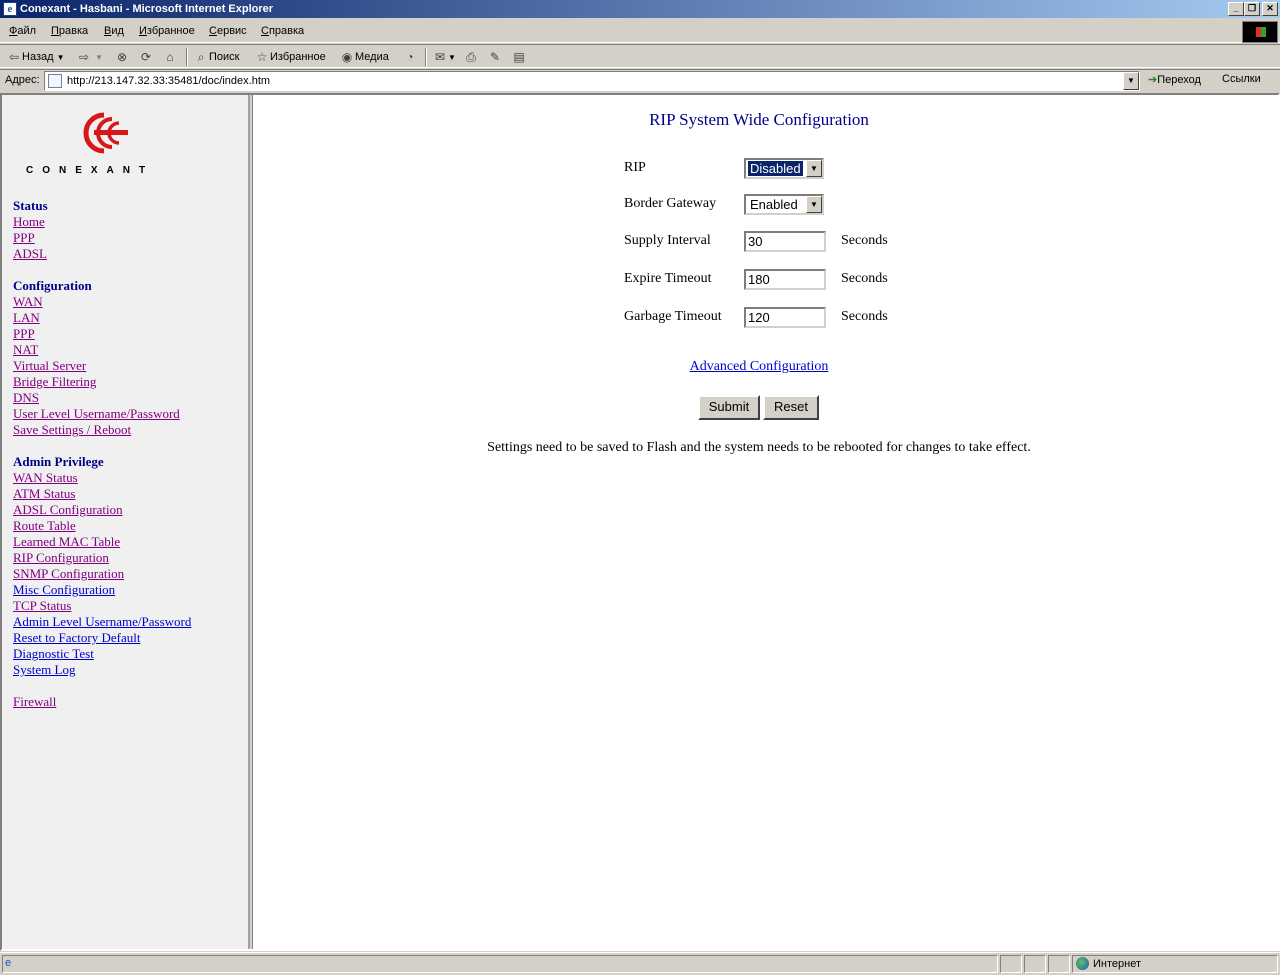 This screenshot has height=975, width=1280. What do you see at coordinates (364, 57) in the screenshot?
I see `media-button: ◉ Медиа` at bounding box center [364, 57].